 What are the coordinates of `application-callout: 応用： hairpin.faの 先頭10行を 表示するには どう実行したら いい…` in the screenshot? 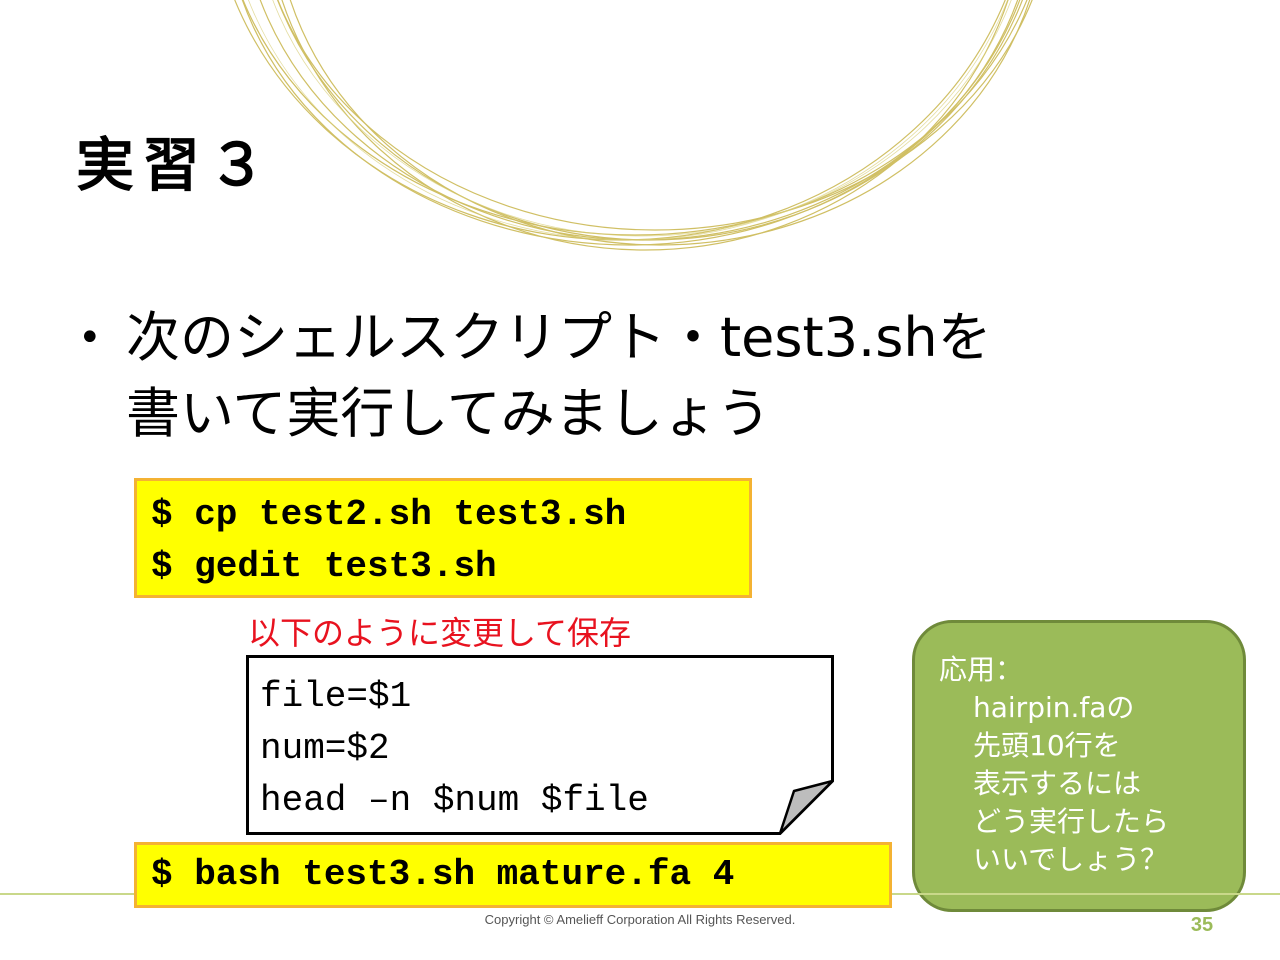 It's located at (1079, 766).